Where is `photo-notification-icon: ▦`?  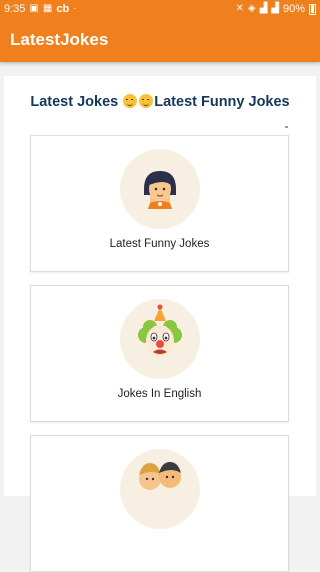
photo-notification-icon: ▦ is located at coordinates (47, 8).